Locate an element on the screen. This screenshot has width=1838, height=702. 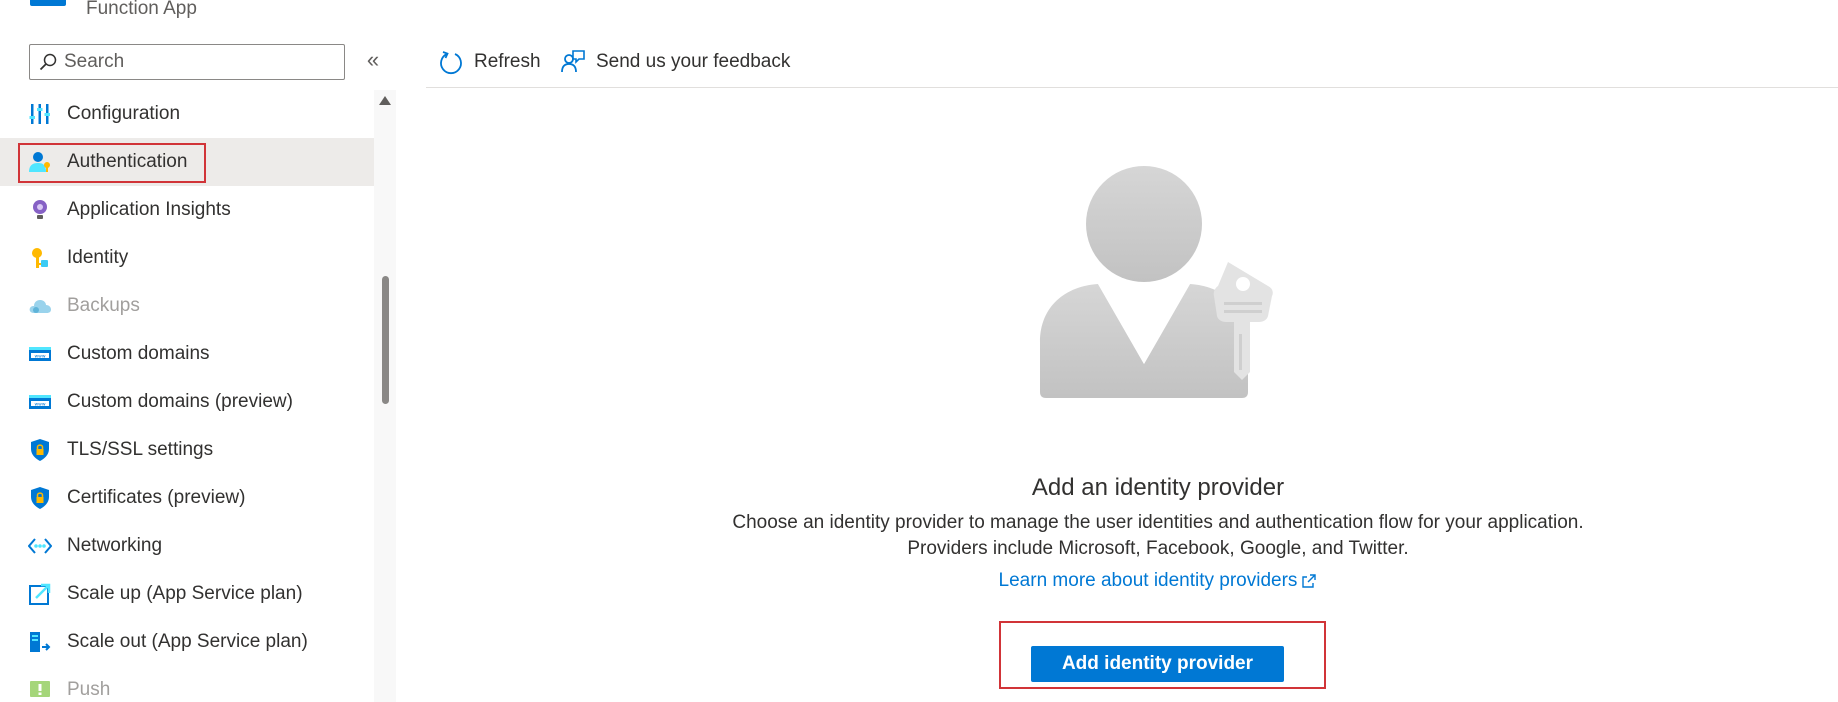
sidebar-item-application-insights: Application Insights is located at coordinates (187, 210).